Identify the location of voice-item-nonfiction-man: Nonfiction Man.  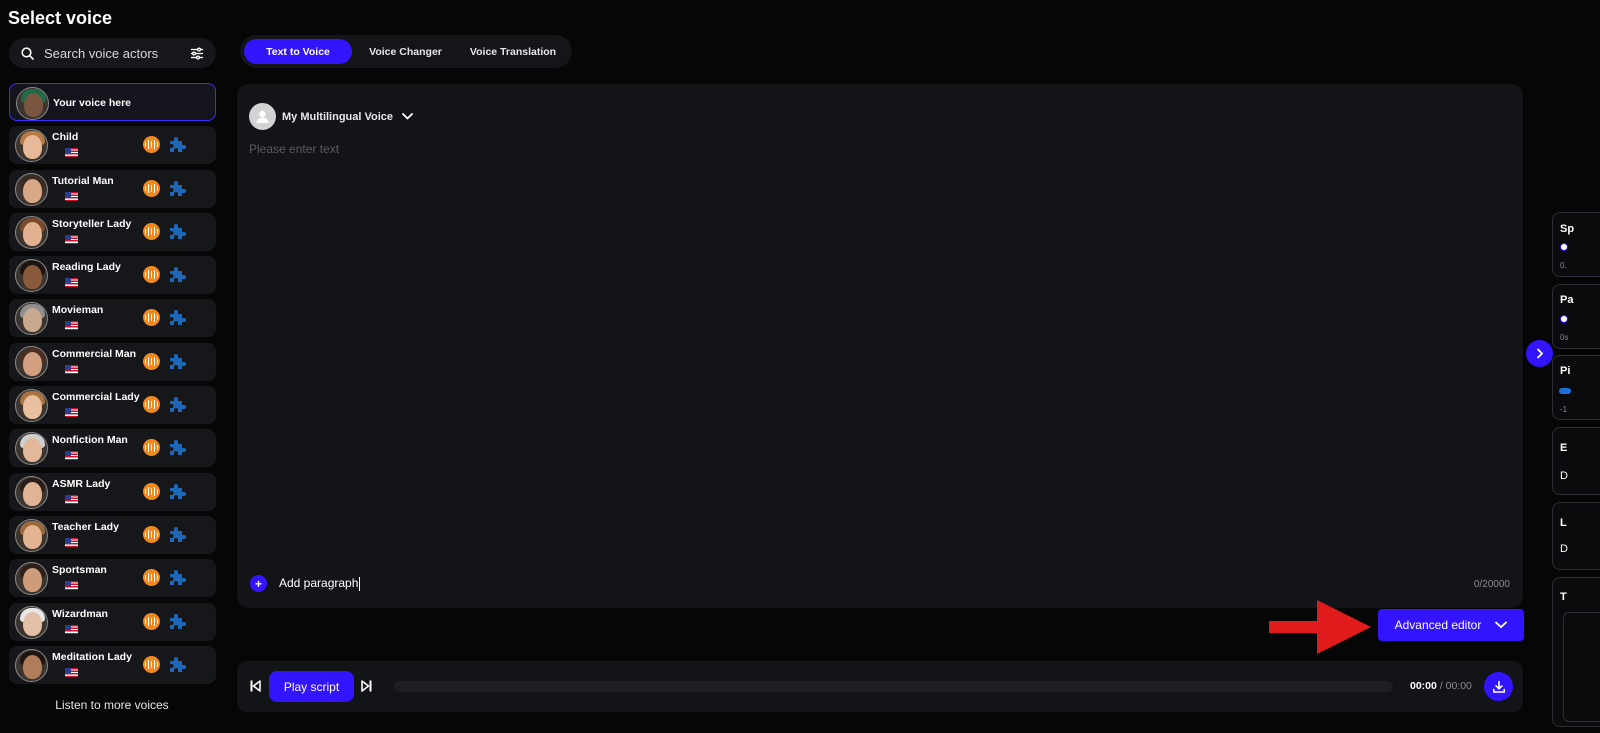
(112, 448).